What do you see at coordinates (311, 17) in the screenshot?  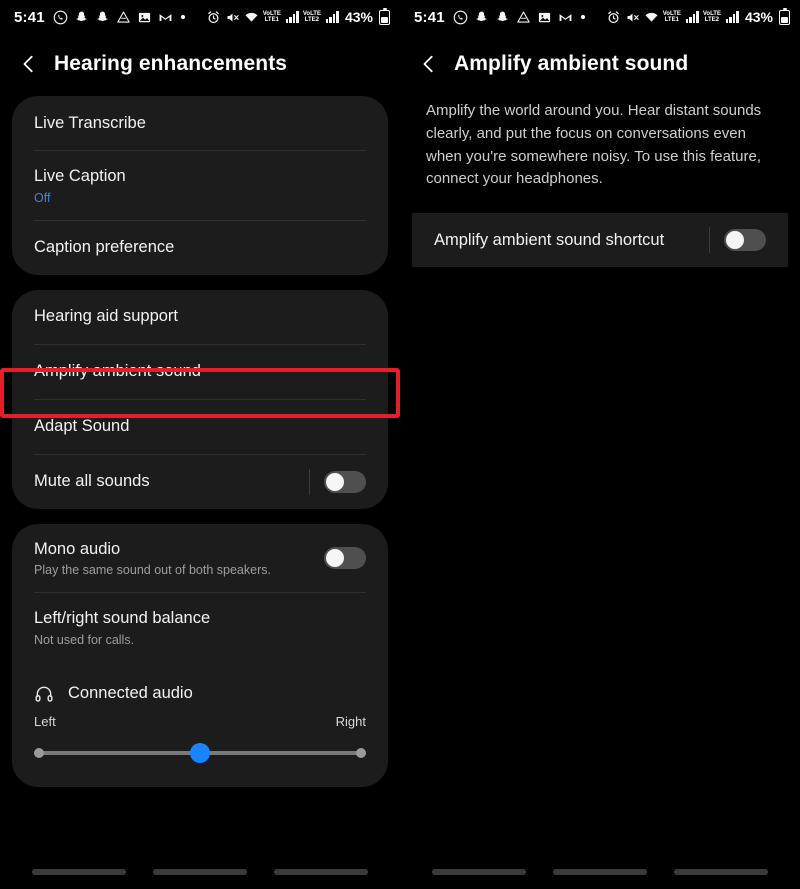 I see `volte-lte2-label: VoLTE LTE2` at bounding box center [311, 17].